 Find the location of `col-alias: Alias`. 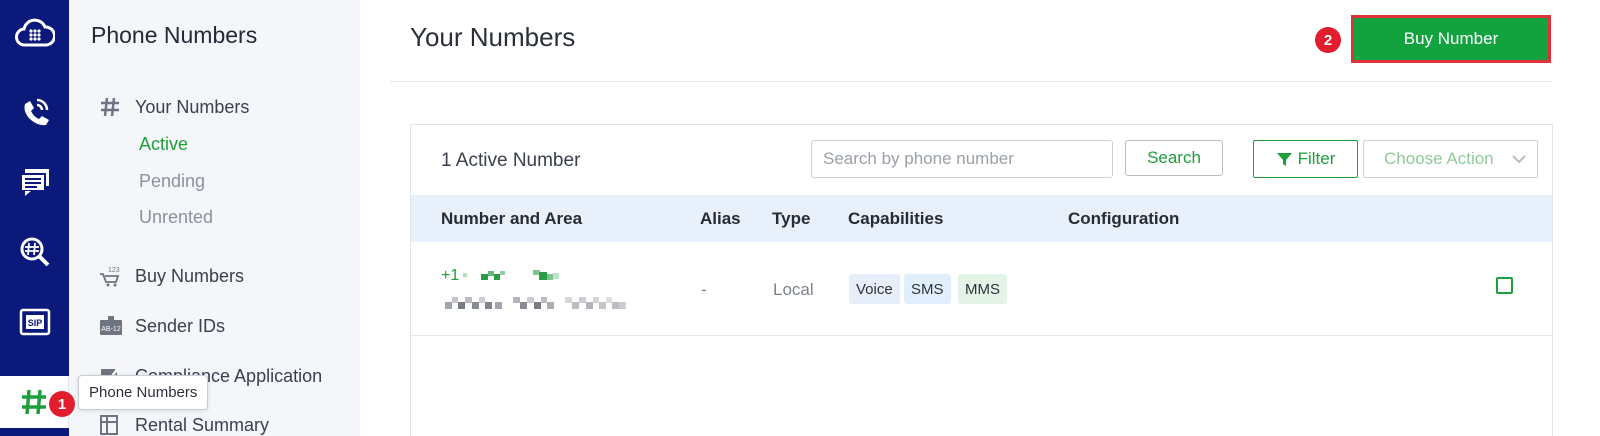

col-alias: Alias is located at coordinates (720, 218).